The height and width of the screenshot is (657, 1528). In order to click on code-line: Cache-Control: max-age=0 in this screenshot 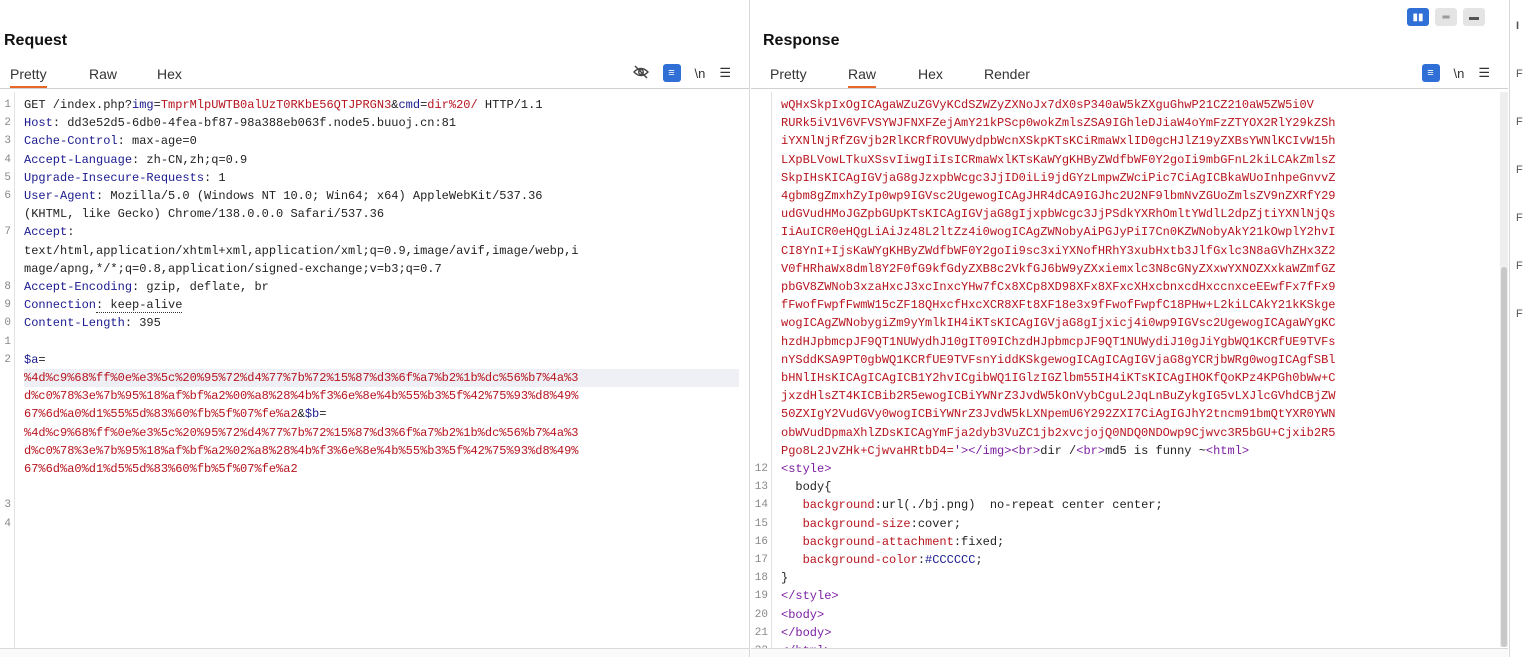, I will do `click(381, 141)`.